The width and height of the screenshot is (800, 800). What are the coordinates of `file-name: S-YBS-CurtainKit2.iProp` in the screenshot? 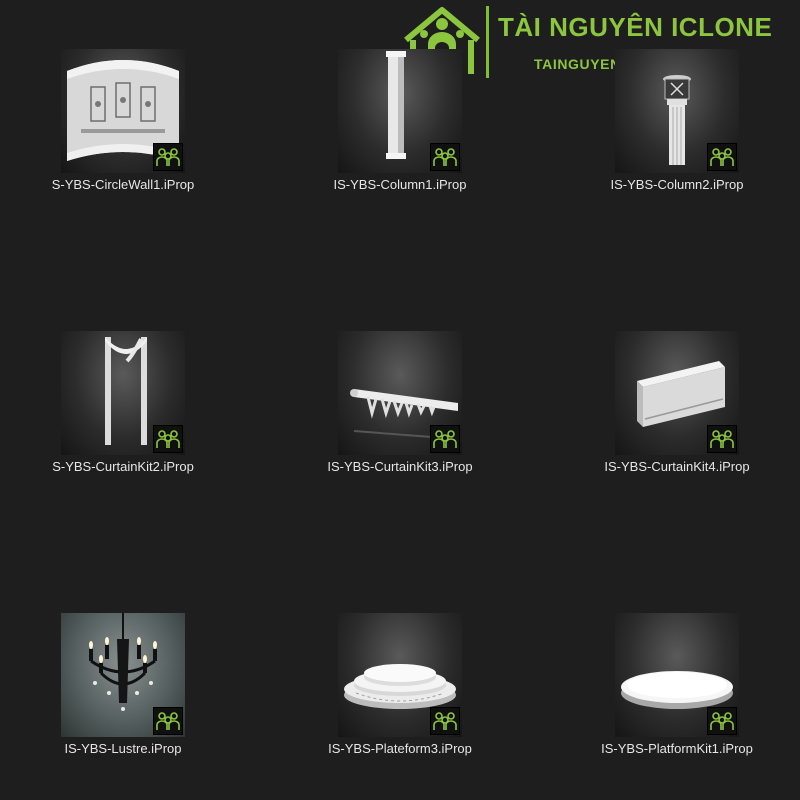 It's located at (123, 466).